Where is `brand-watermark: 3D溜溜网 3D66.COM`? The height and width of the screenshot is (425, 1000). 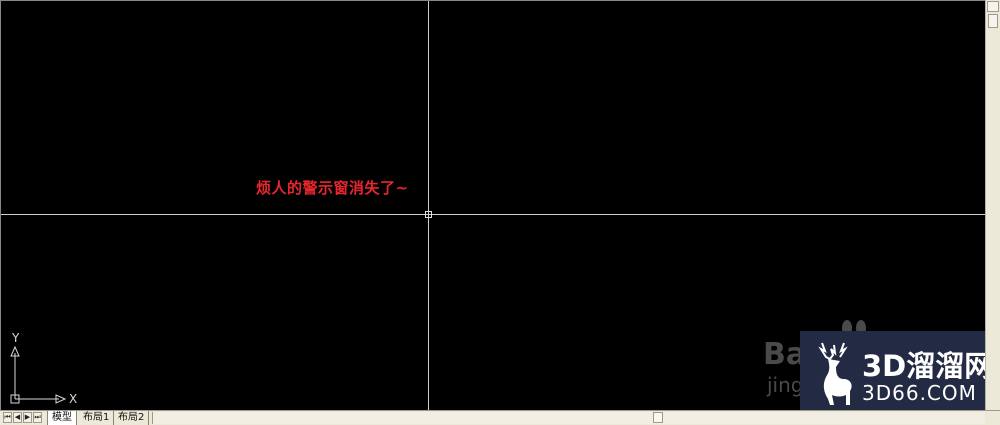 brand-watermark: 3D溜溜网 3D66.COM is located at coordinates (892, 370).